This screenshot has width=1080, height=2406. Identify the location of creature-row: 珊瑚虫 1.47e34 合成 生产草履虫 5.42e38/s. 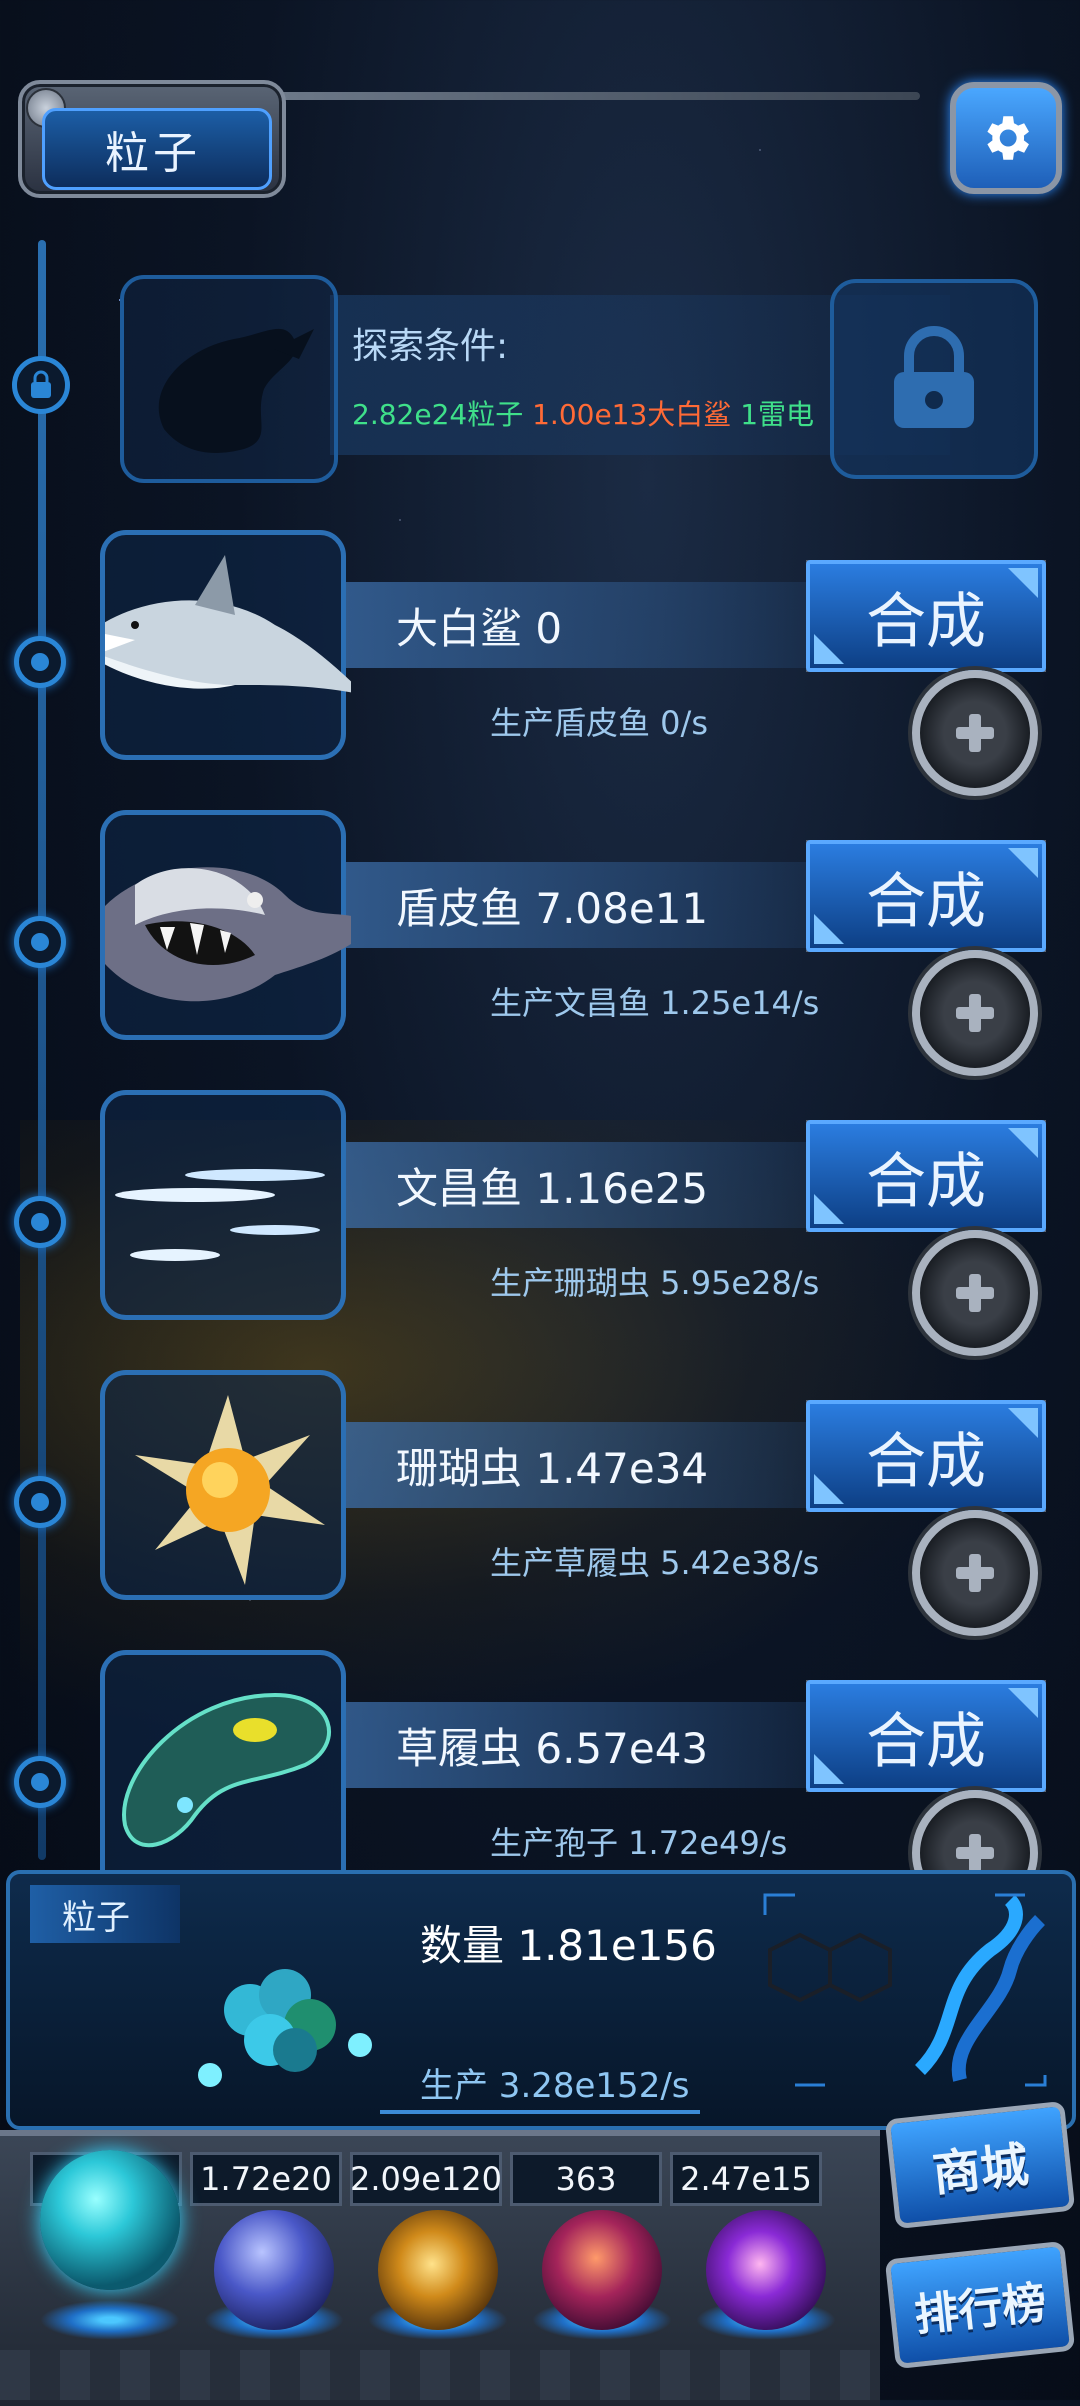
(570, 1503).